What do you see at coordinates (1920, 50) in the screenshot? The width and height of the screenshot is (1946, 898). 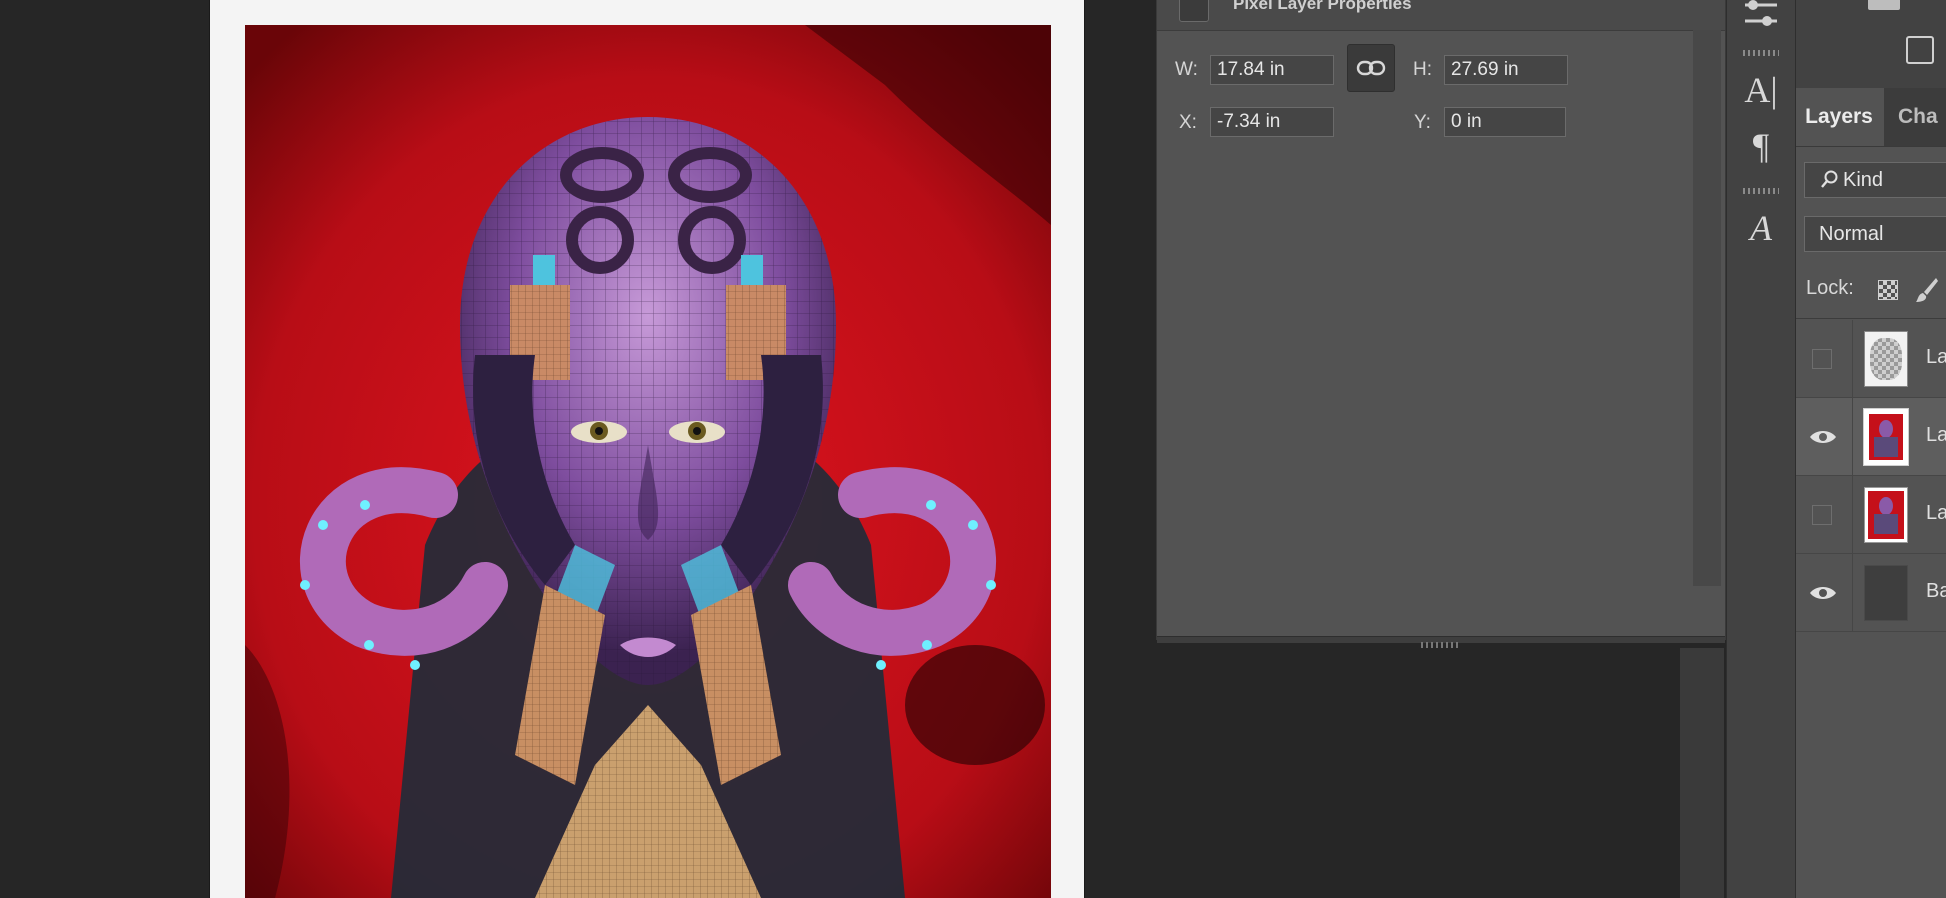 I see `mask-icon` at bounding box center [1920, 50].